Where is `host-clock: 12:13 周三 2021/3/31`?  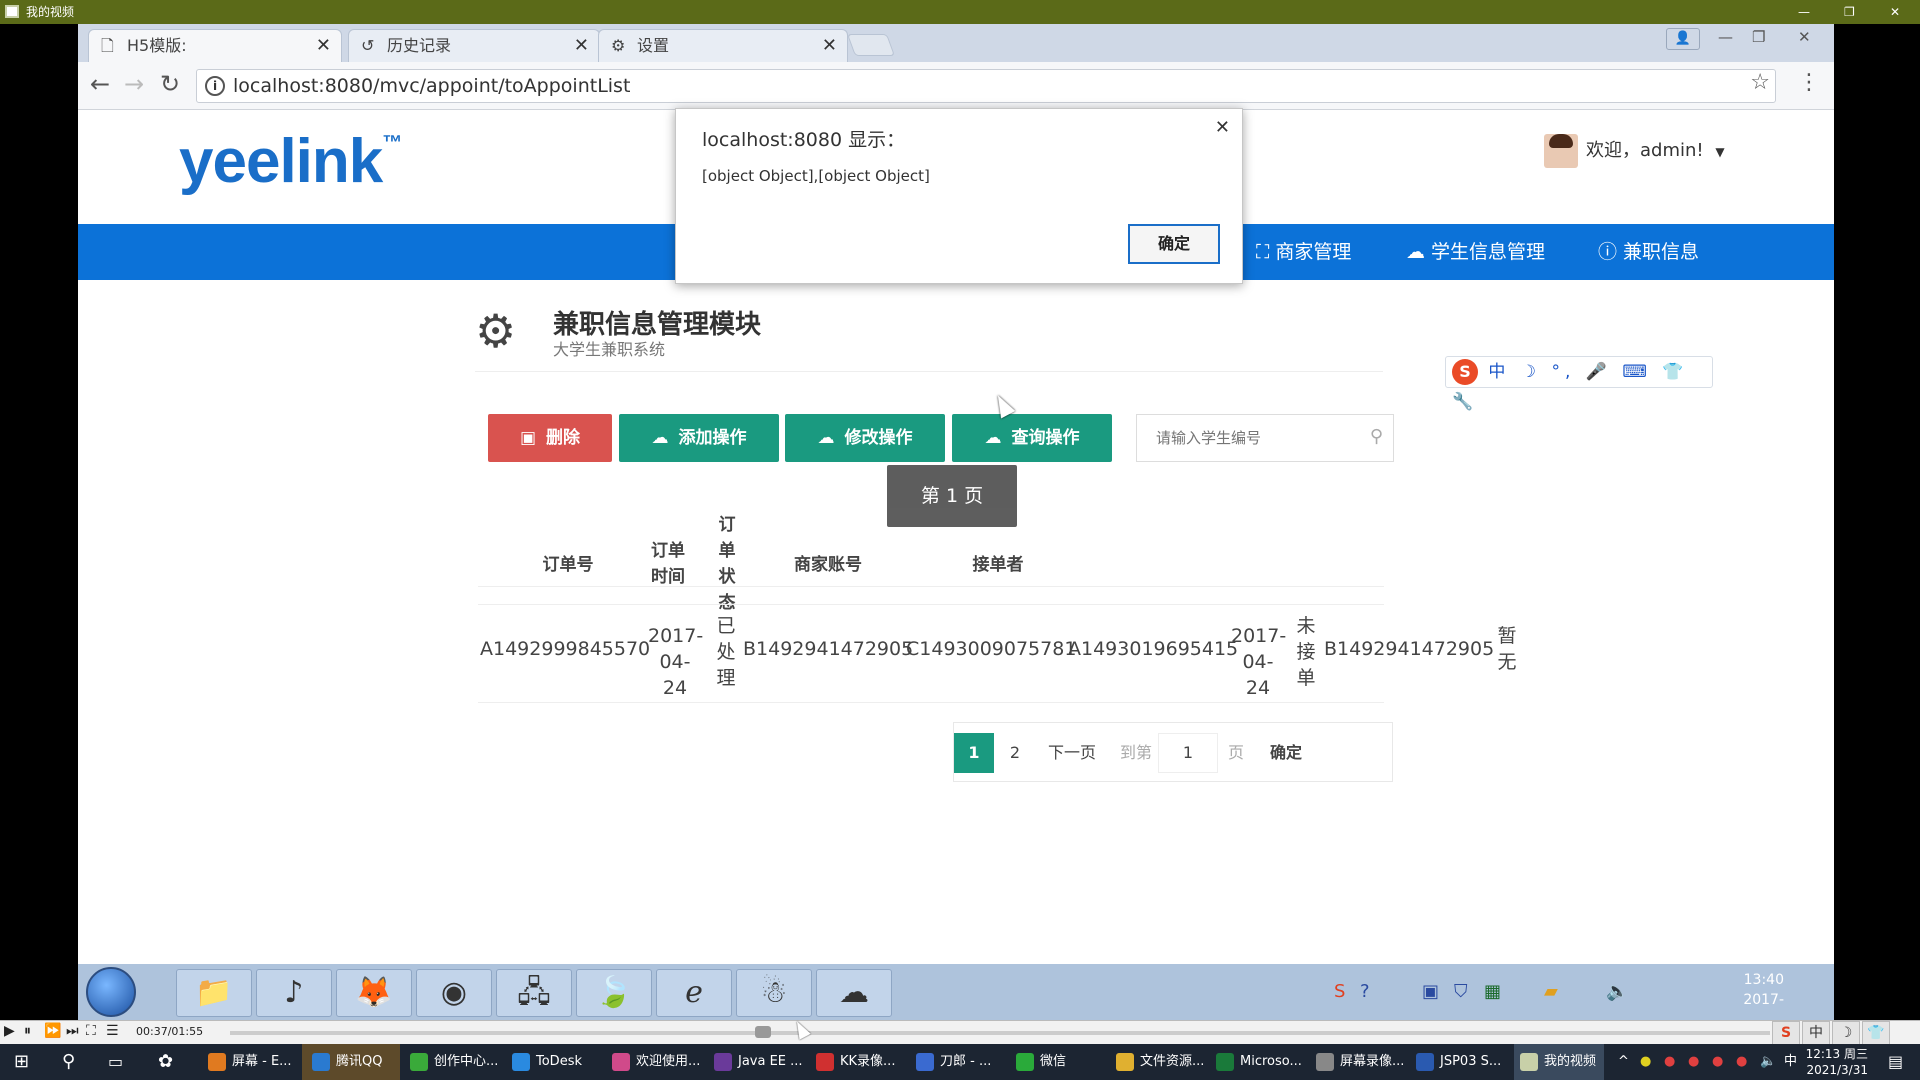
host-clock: 12:13 周三 2021/3/31 is located at coordinates (1837, 1062).